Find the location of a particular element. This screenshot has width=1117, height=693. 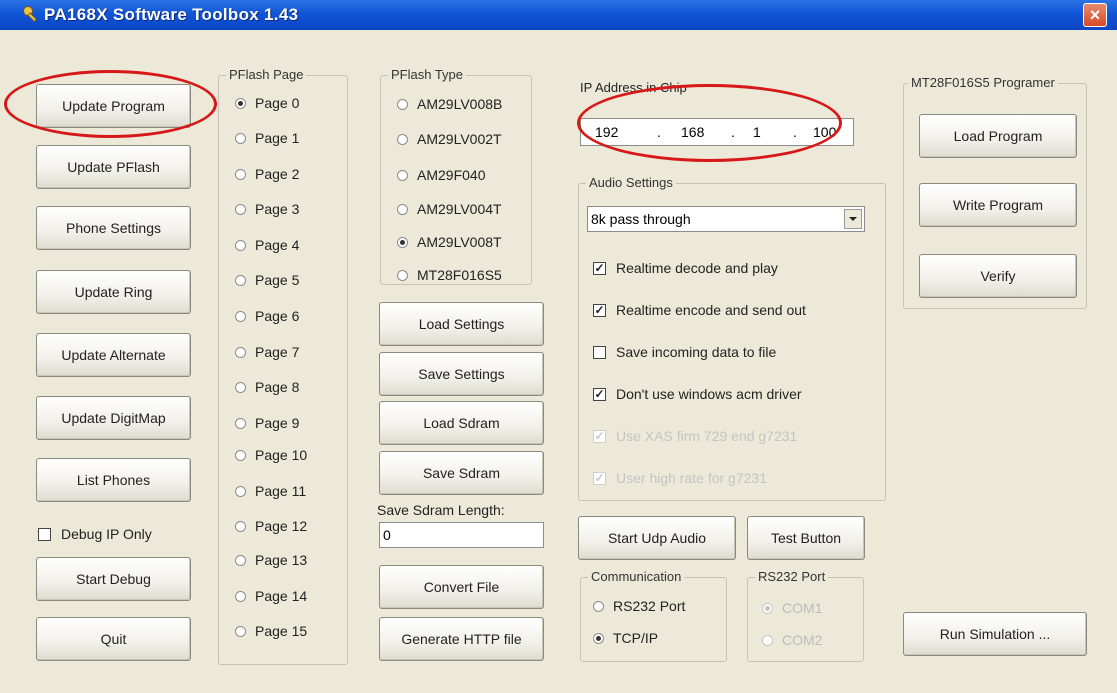

comm-rs232-radio: RS232 Port is located at coordinates (639, 606).